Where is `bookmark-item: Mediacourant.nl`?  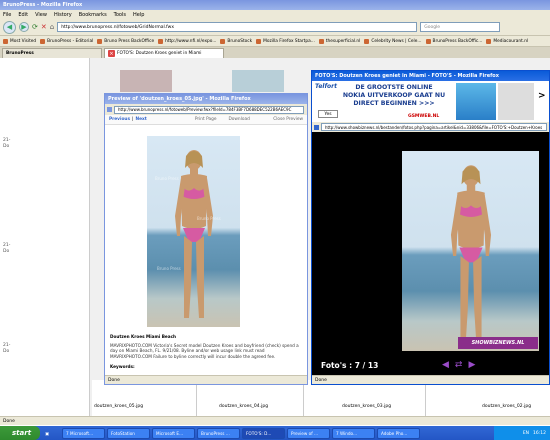
bookmark-item: Mediacourant.nl is located at coordinates (507, 41).